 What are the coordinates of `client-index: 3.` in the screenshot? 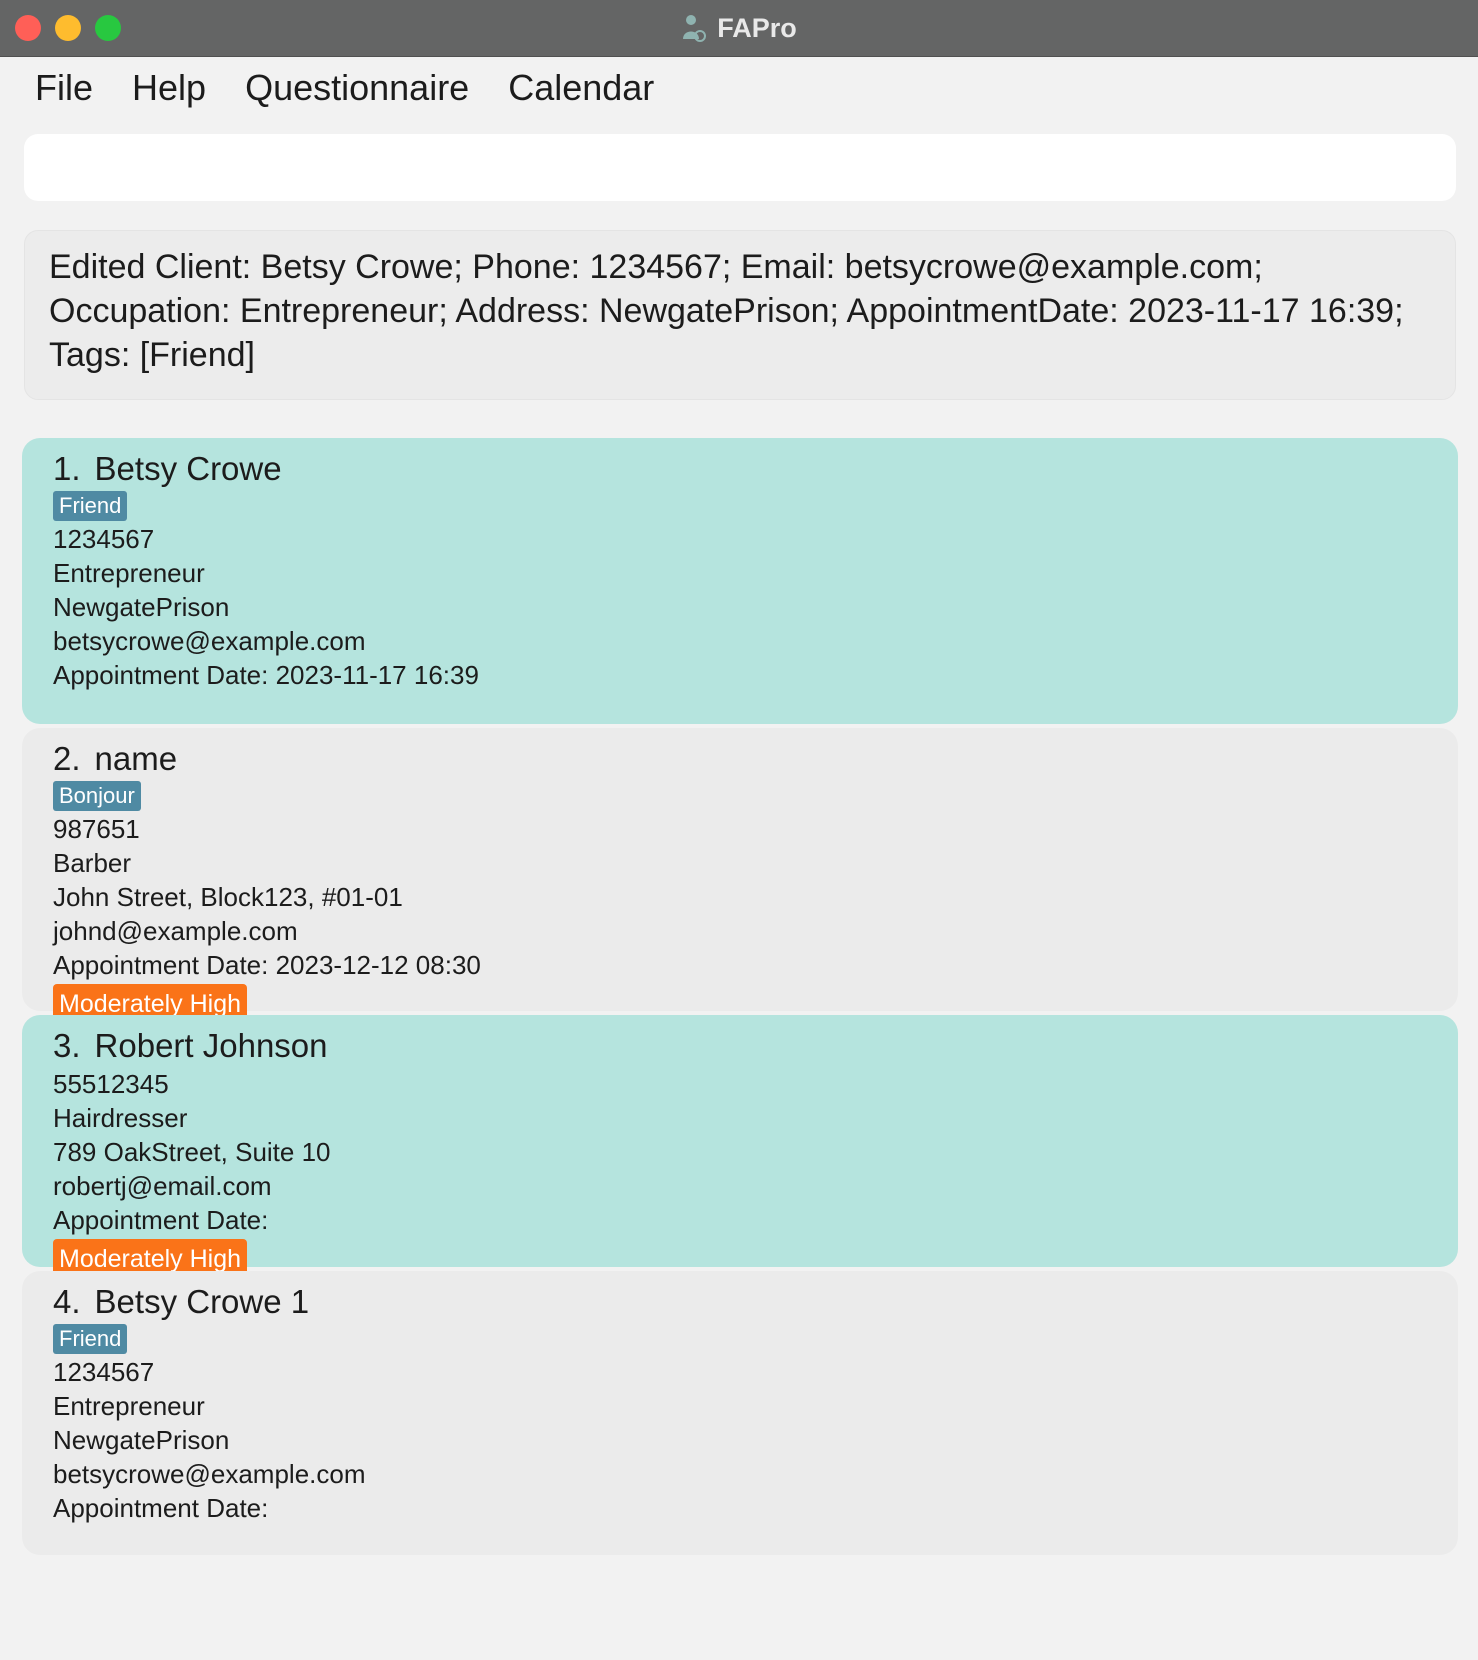 It's located at (67, 1045).